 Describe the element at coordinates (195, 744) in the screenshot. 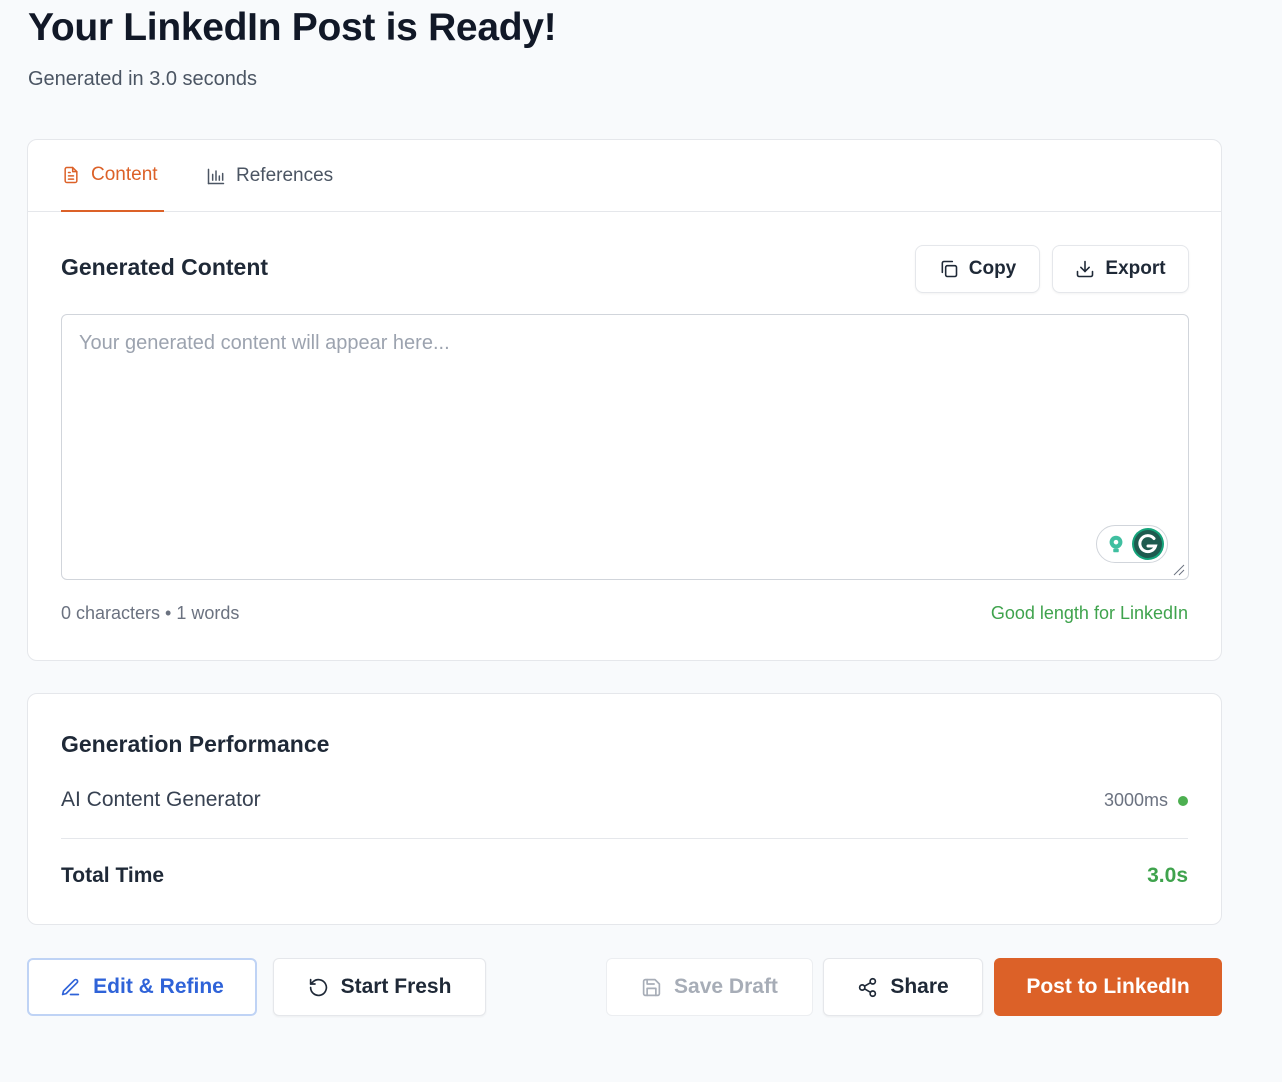

I see `performance-title: Generation Performance` at that location.